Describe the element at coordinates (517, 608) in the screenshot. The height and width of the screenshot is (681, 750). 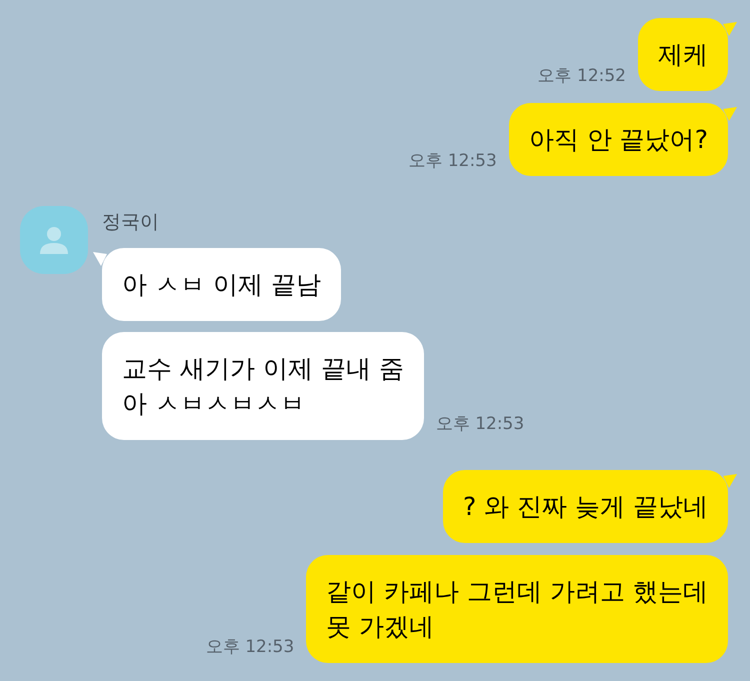
I see `message-bubble: 같이 카페나 그런데 가려고 했는데 못 가겠네` at that location.